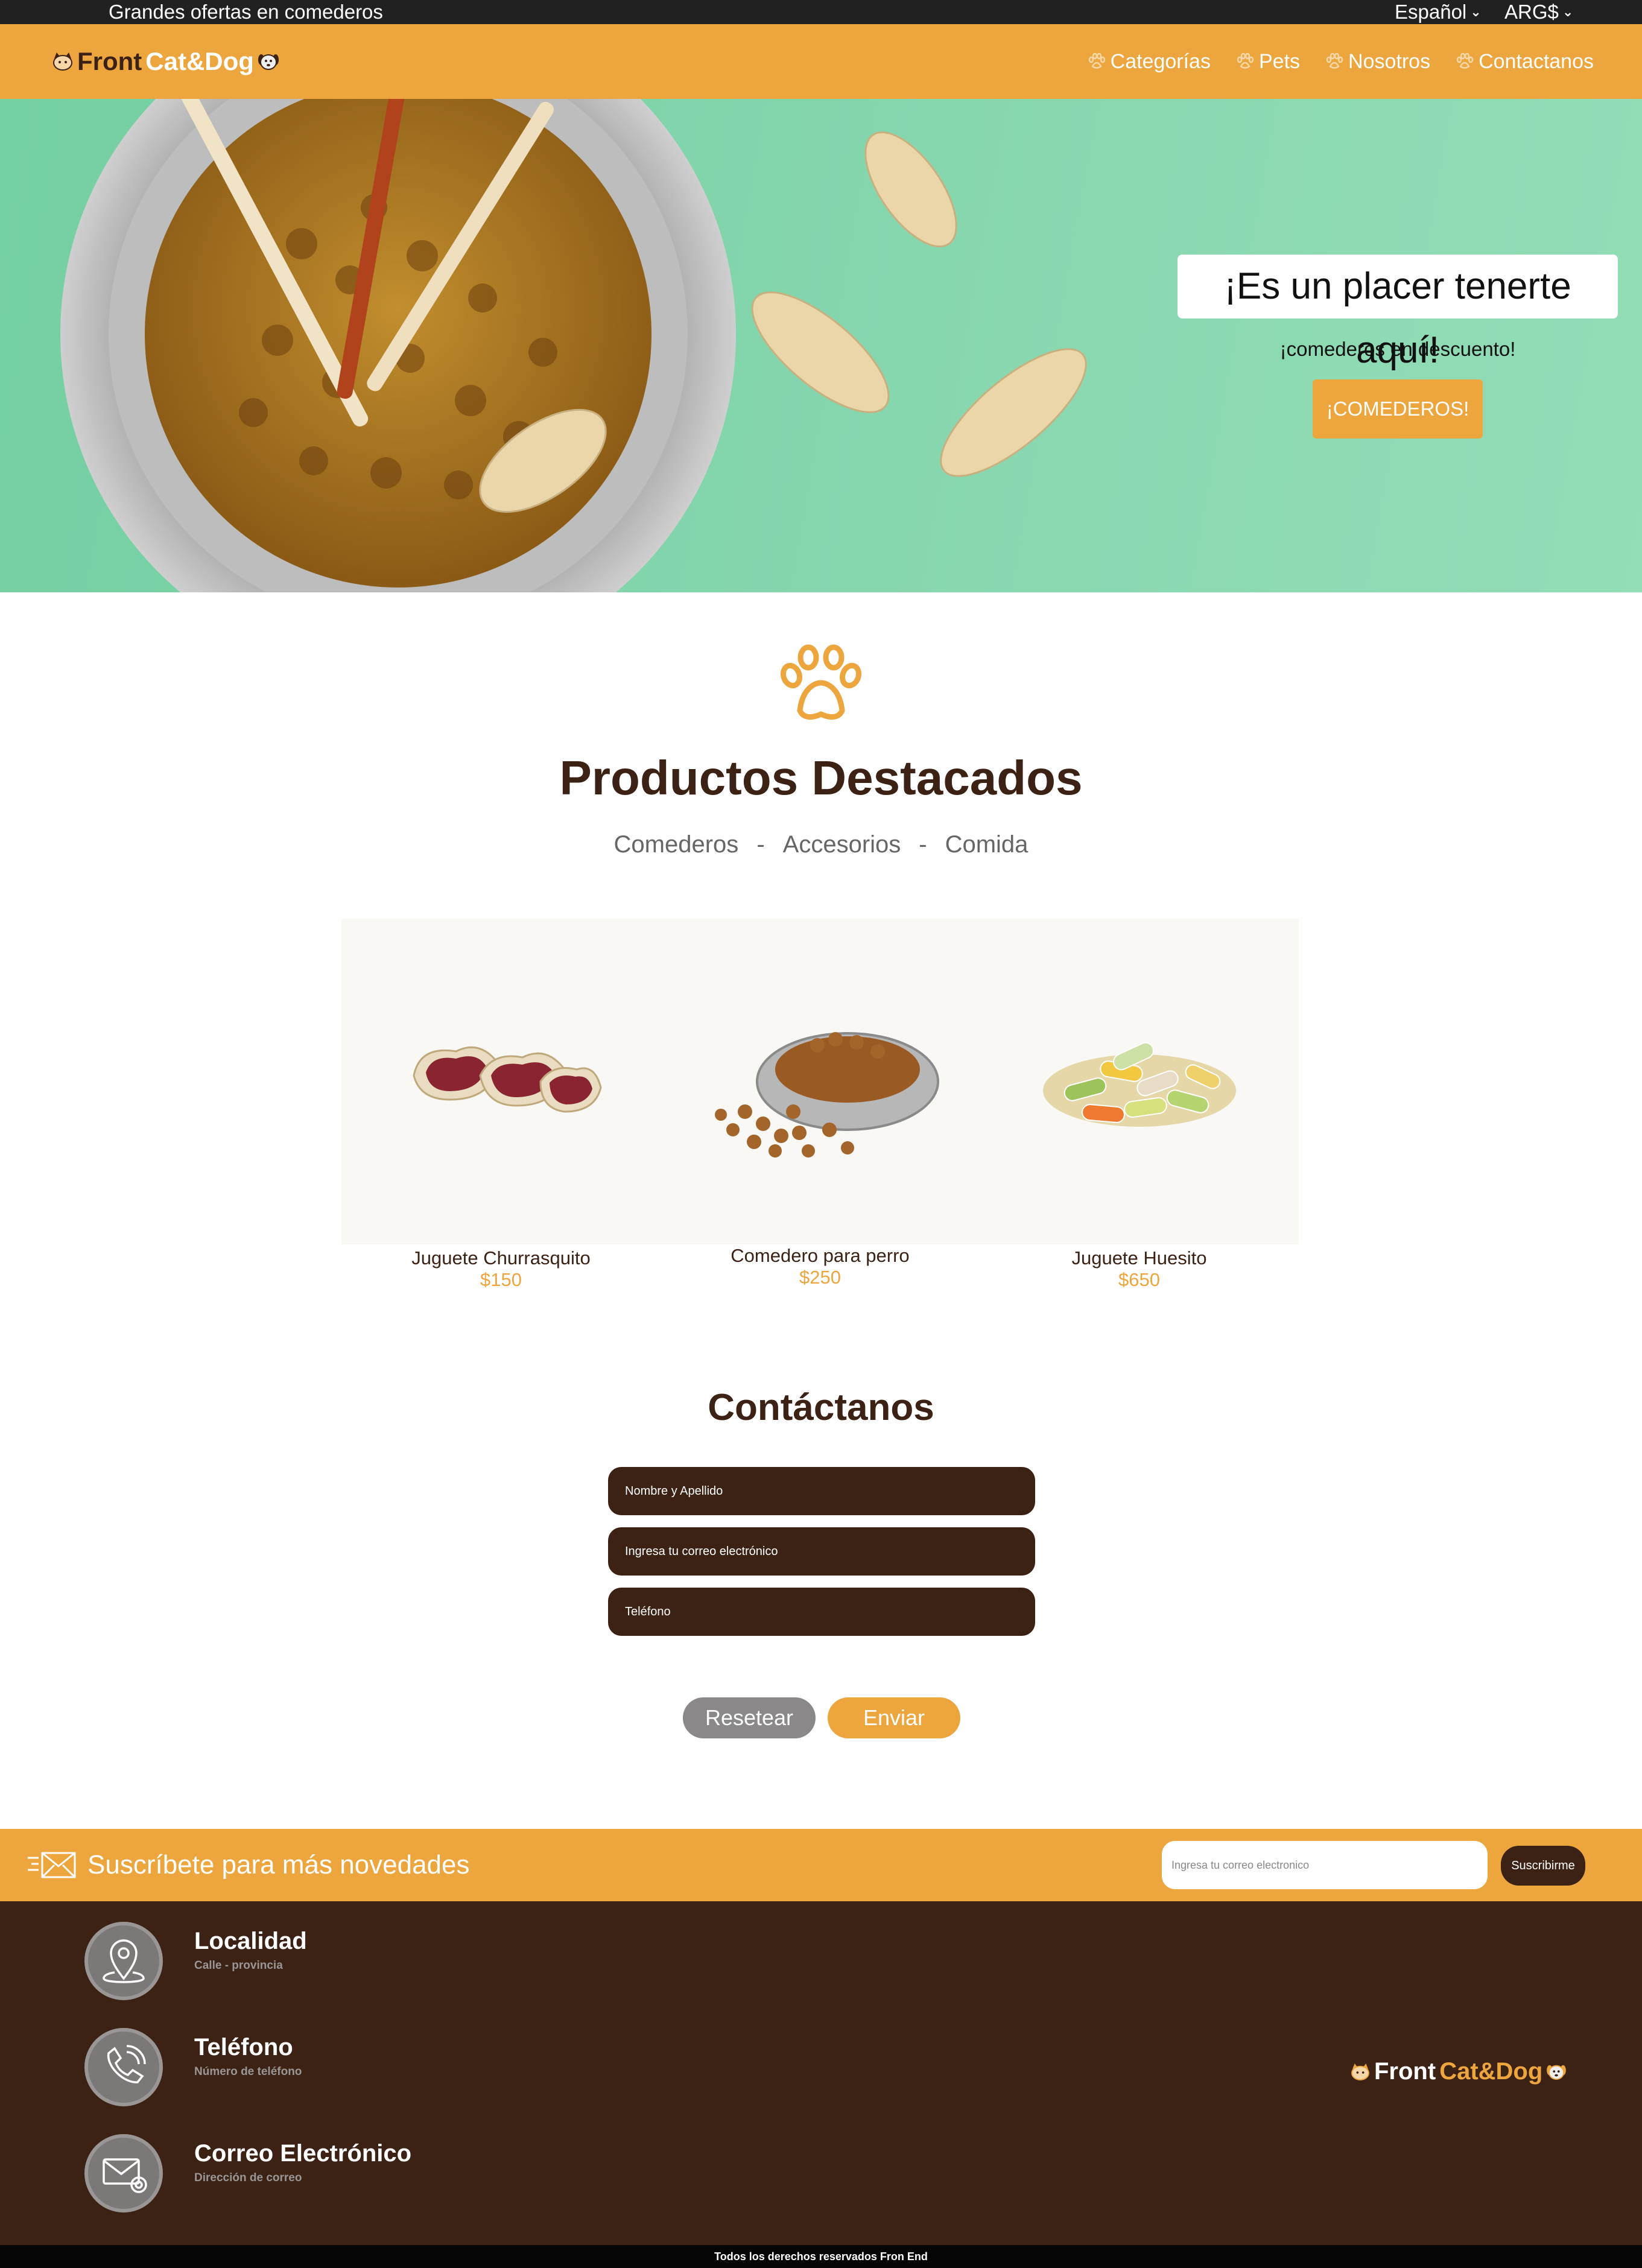 The width and height of the screenshot is (1642, 2268). What do you see at coordinates (821, 1551) in the screenshot?
I see `email-field` at bounding box center [821, 1551].